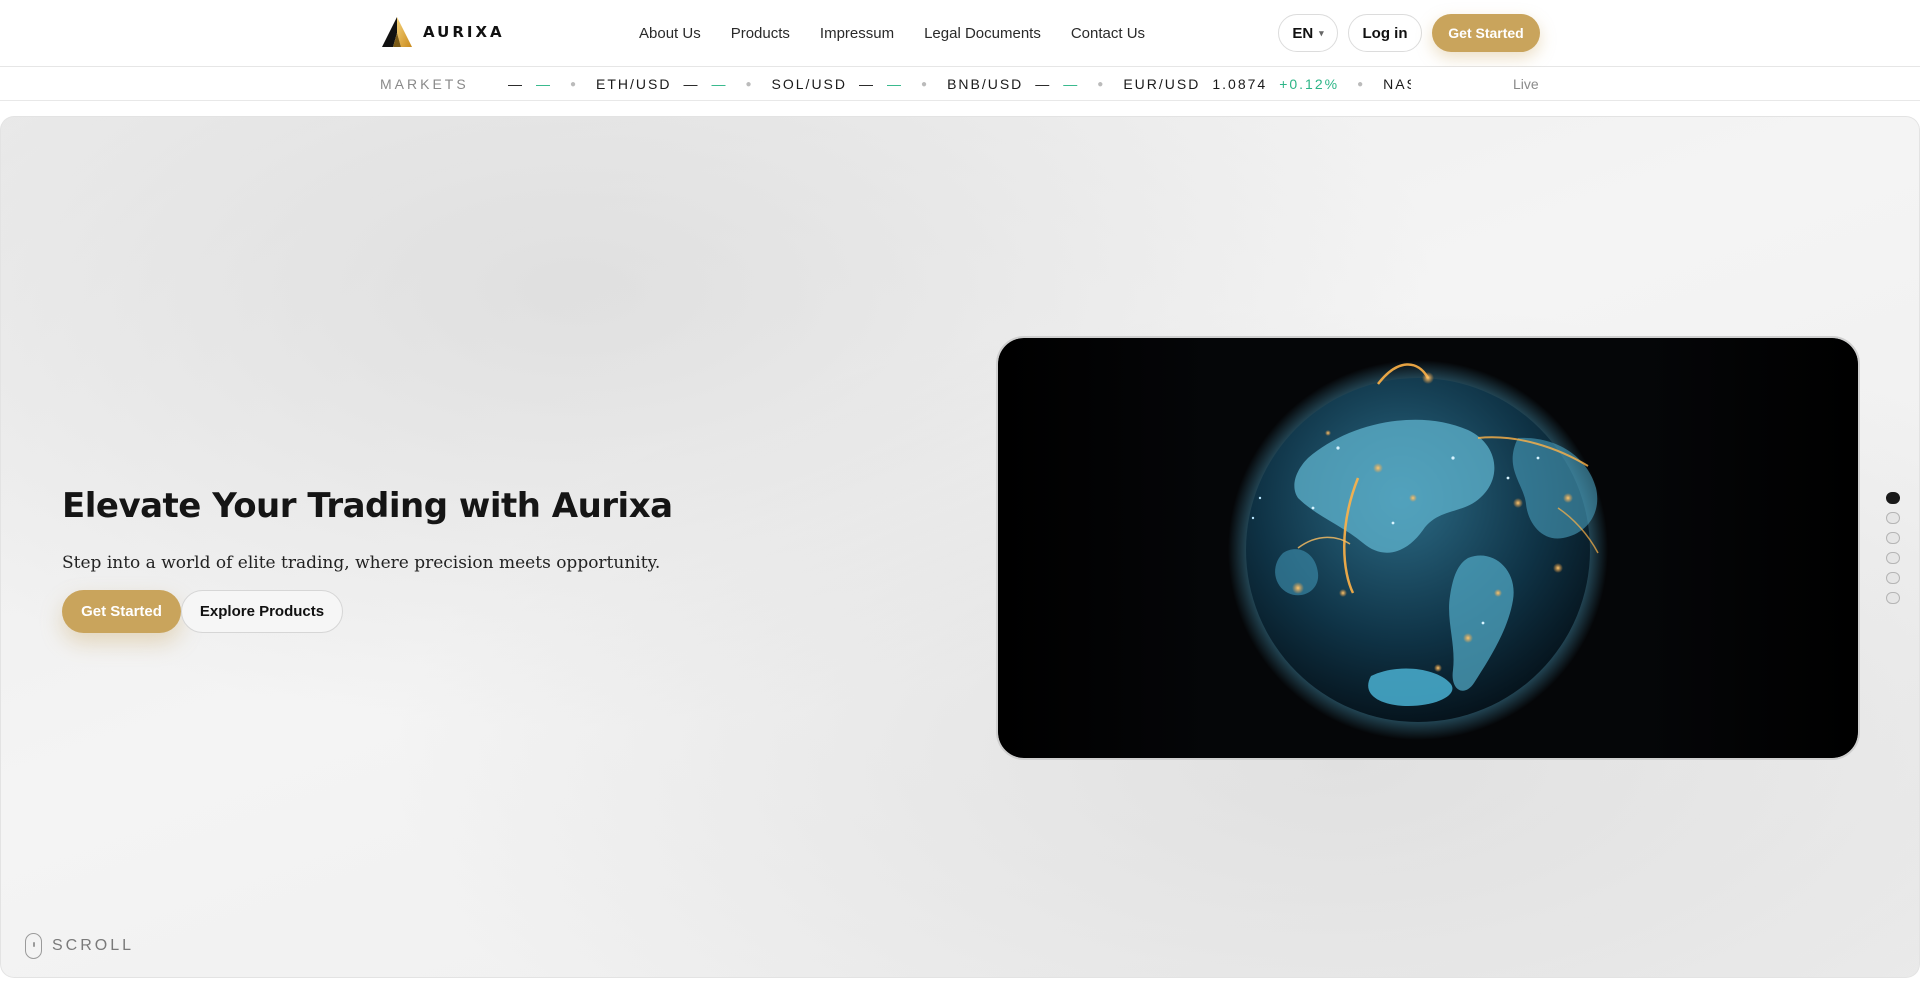  I want to click on ticker-symbol: ETH/USD, so click(634, 84).